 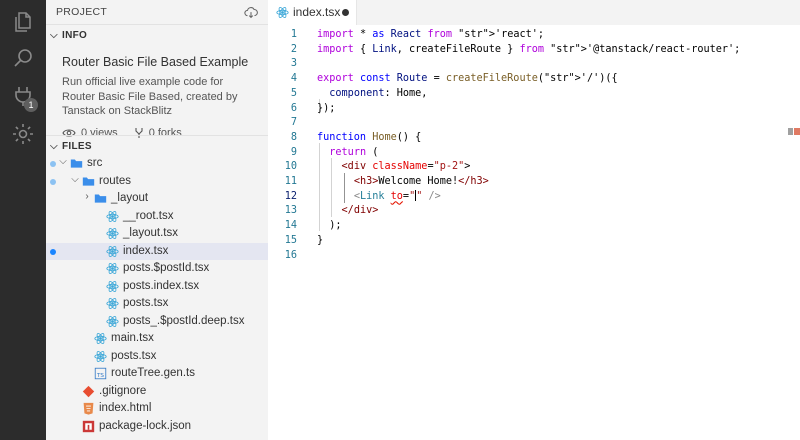 I want to click on activity-bar: 1, so click(x=23, y=220).